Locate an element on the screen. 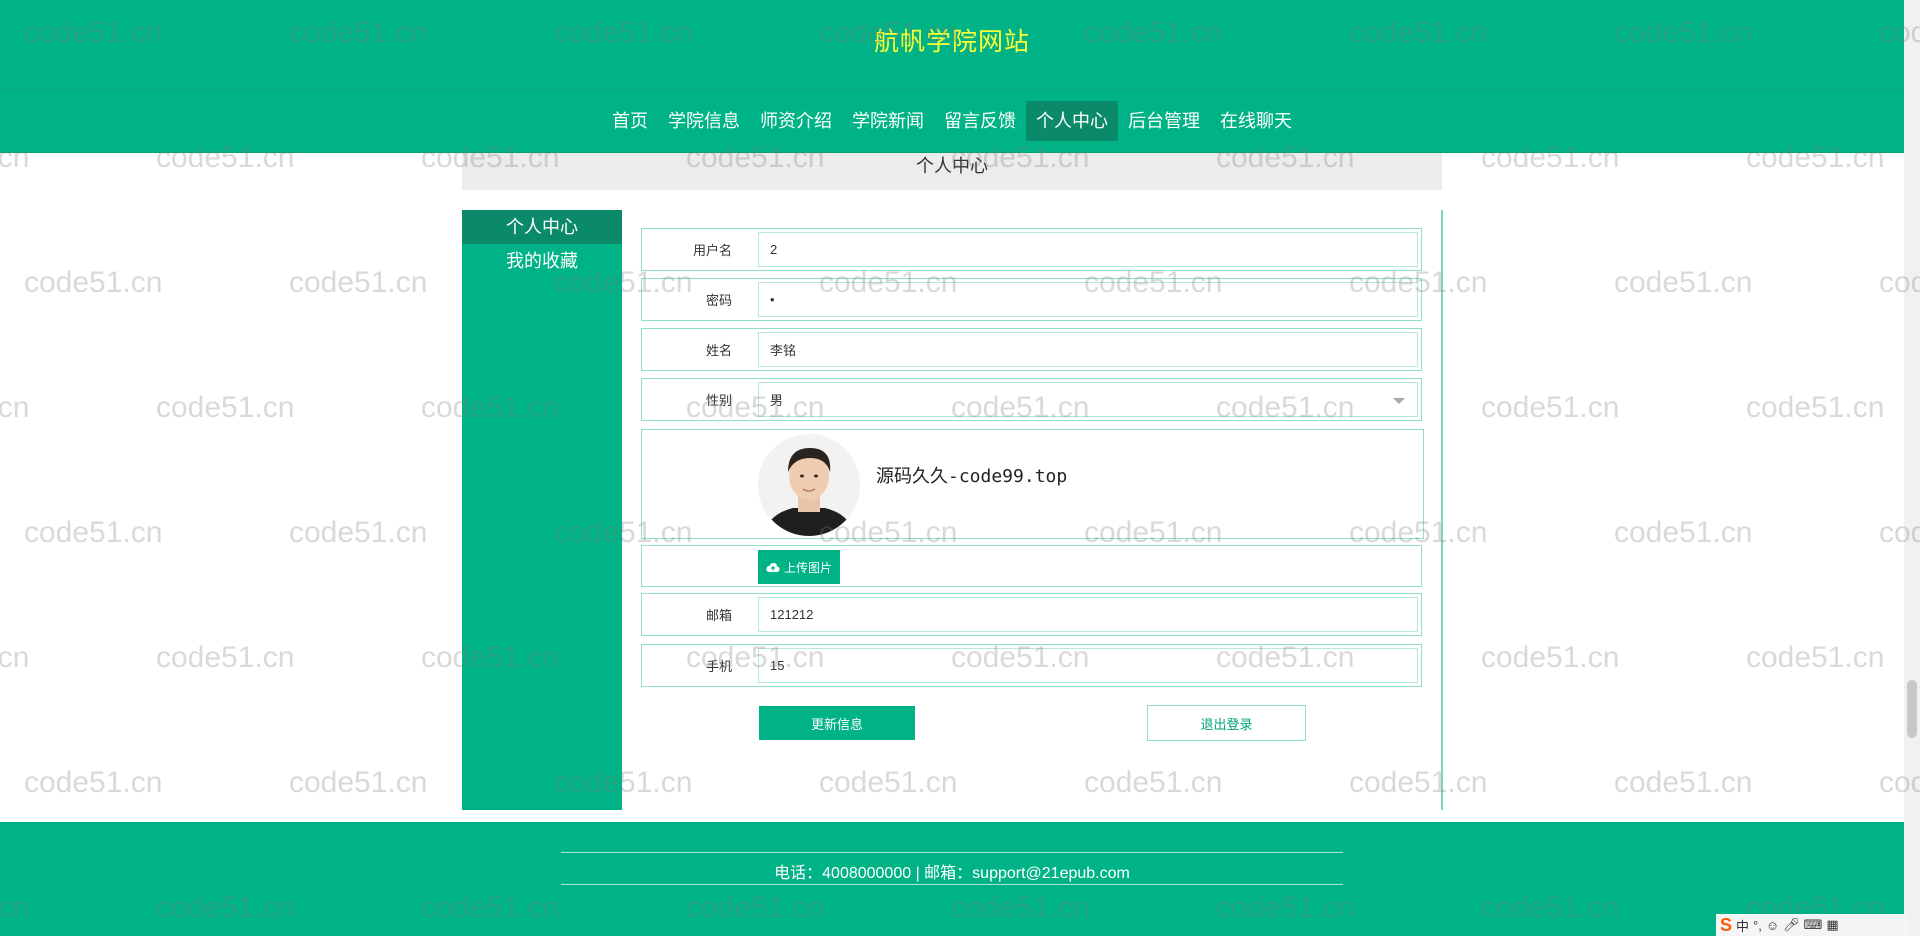 Image resolution: width=1920 pixels, height=936 pixels. email-input: 121212 is located at coordinates (1088, 614).